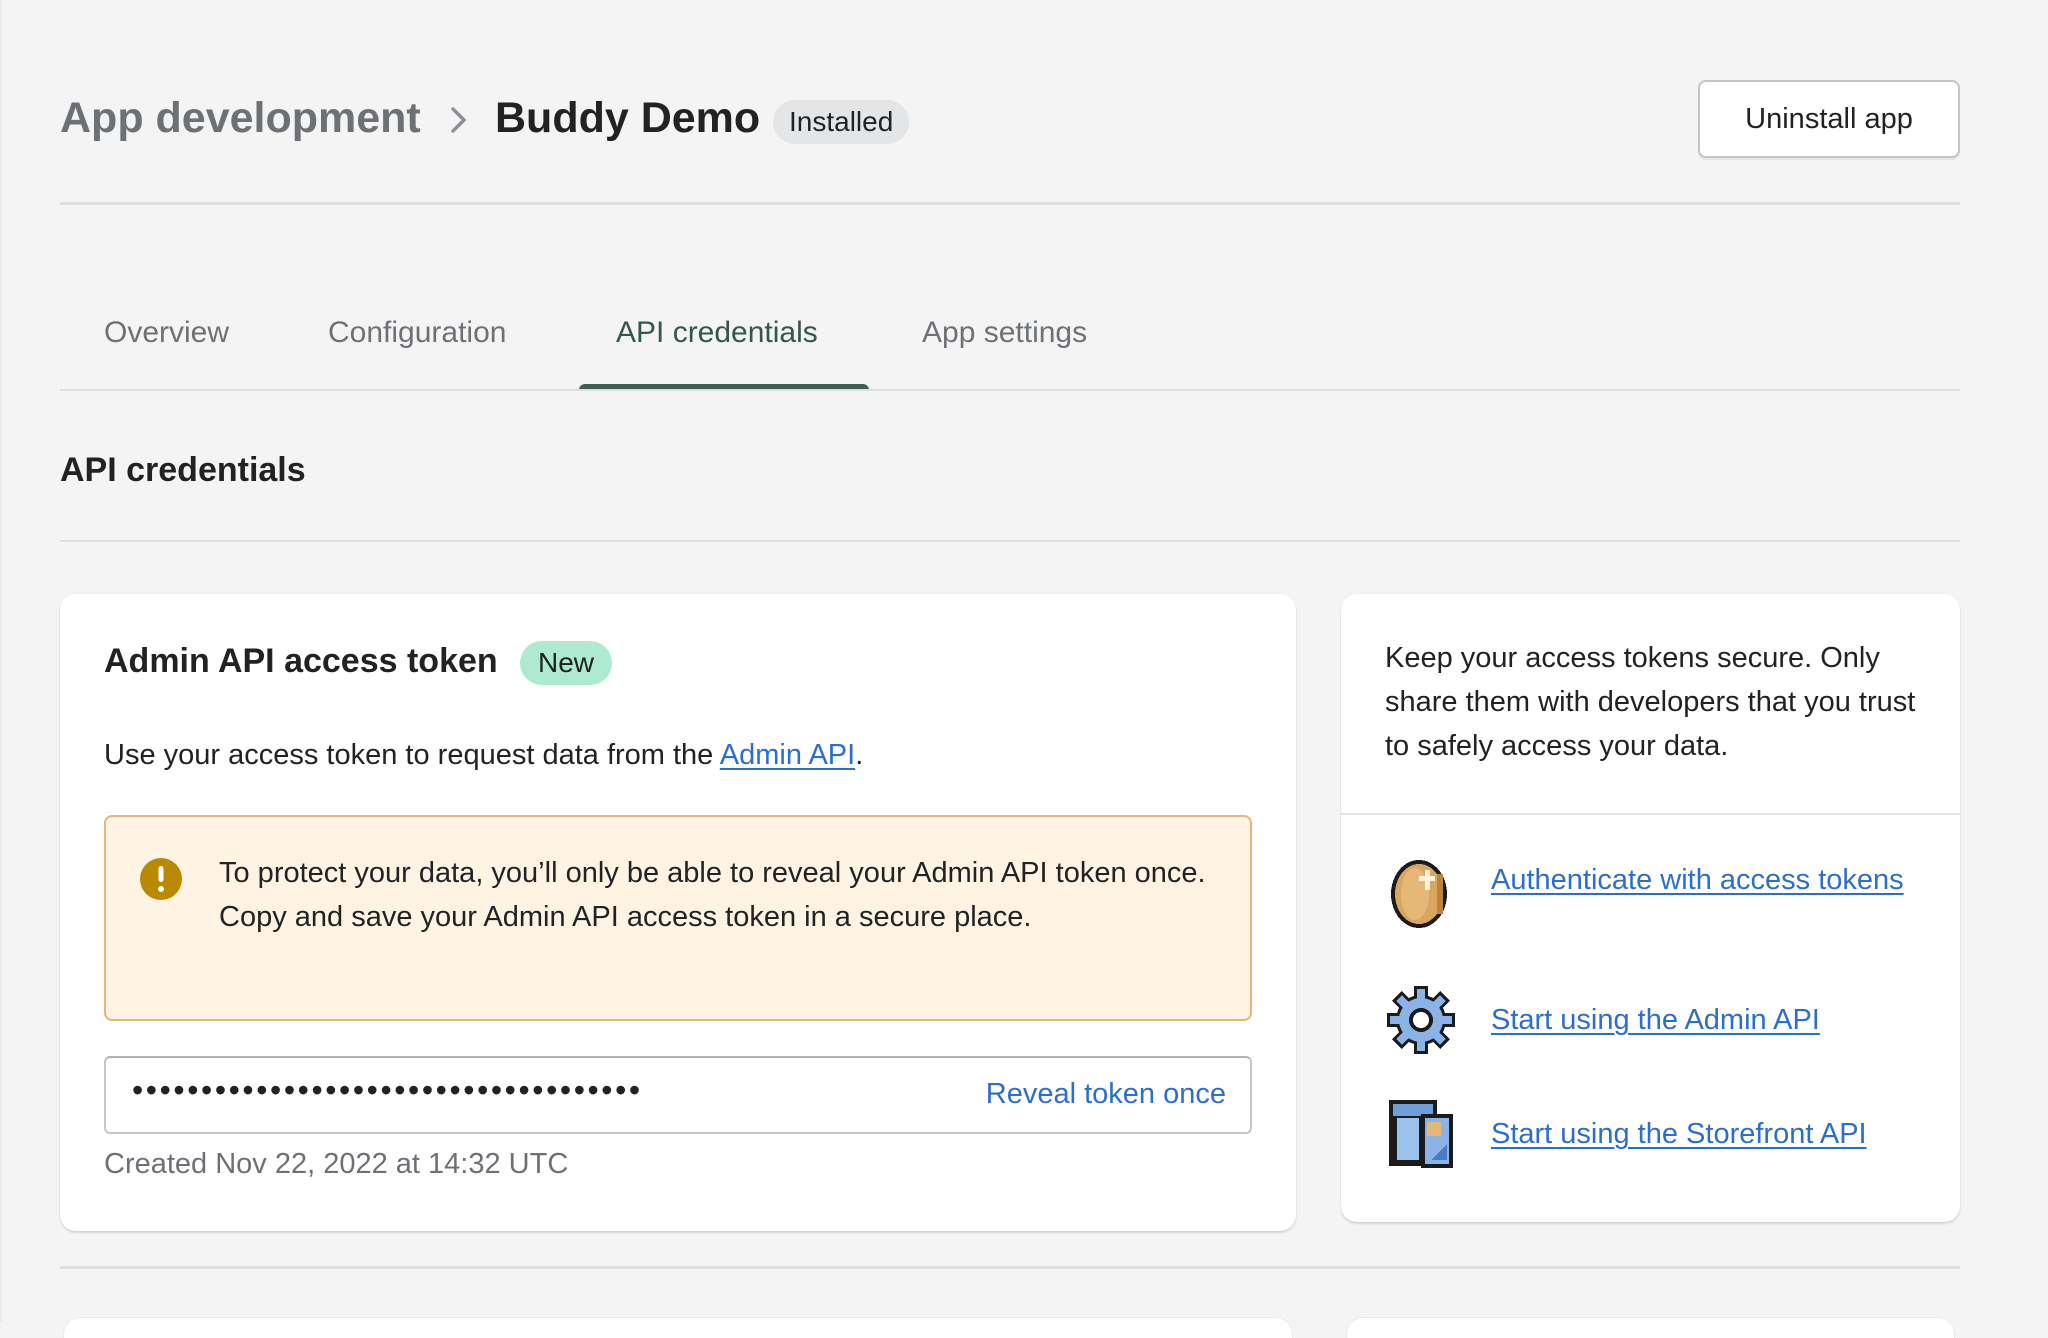 Image resolution: width=2048 pixels, height=1338 pixels. What do you see at coordinates (1829, 119) in the screenshot?
I see `uninstall-app-button: Uninstall app` at bounding box center [1829, 119].